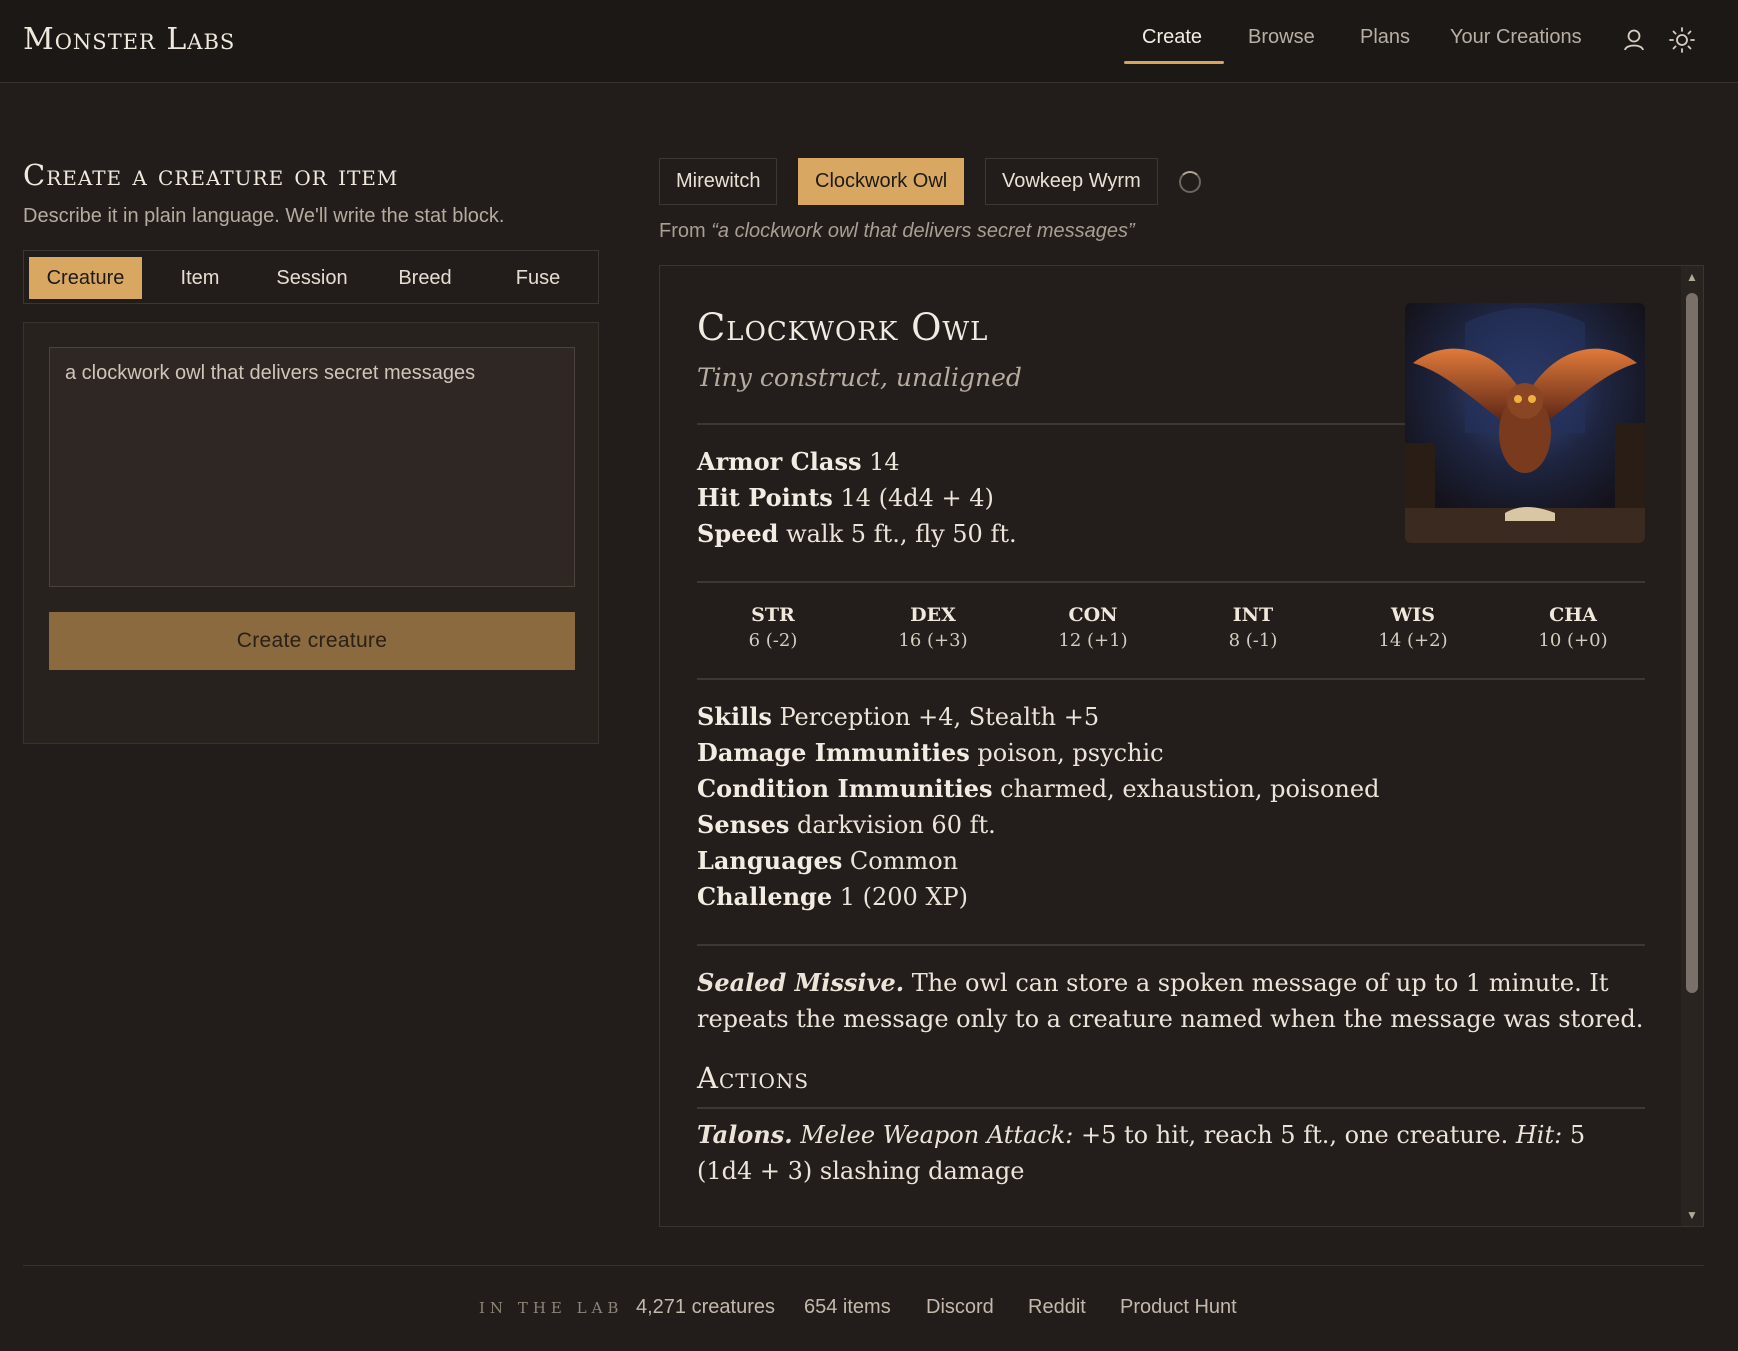  What do you see at coordinates (843, 327) in the screenshot?
I see `monster-name: Clockwork Owl` at bounding box center [843, 327].